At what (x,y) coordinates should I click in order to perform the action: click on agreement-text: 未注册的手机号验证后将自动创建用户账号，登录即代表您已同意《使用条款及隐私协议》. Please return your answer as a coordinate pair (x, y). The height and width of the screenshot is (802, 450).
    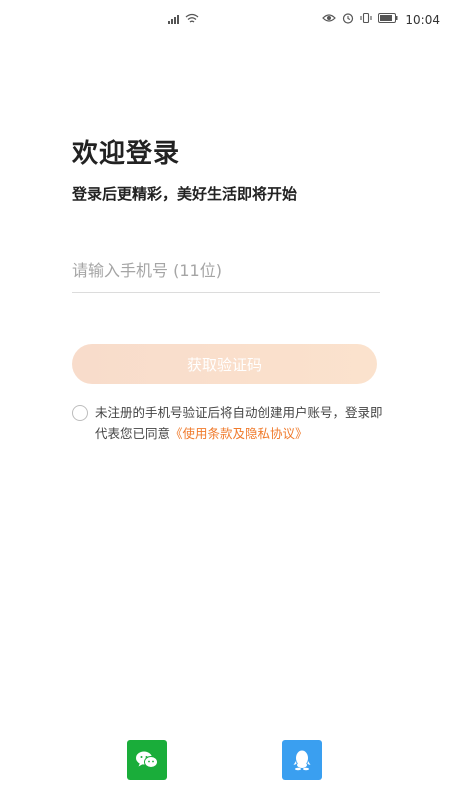
    Looking at the image, I should click on (240, 423).